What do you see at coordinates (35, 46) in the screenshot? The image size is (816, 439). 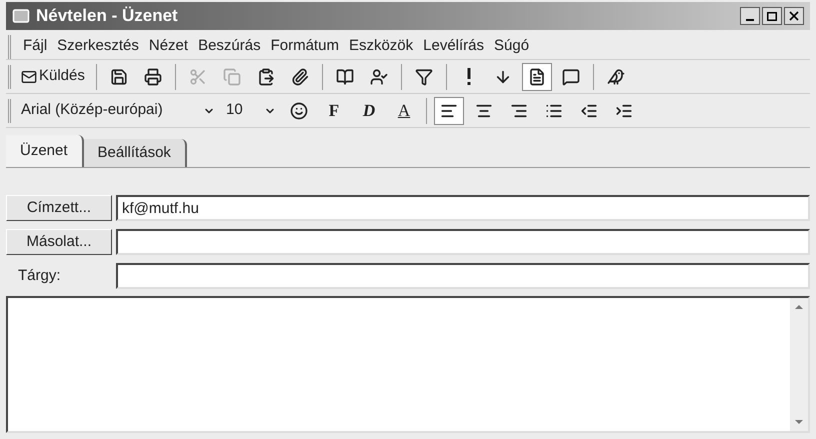 I see `menu-item: Fájl` at bounding box center [35, 46].